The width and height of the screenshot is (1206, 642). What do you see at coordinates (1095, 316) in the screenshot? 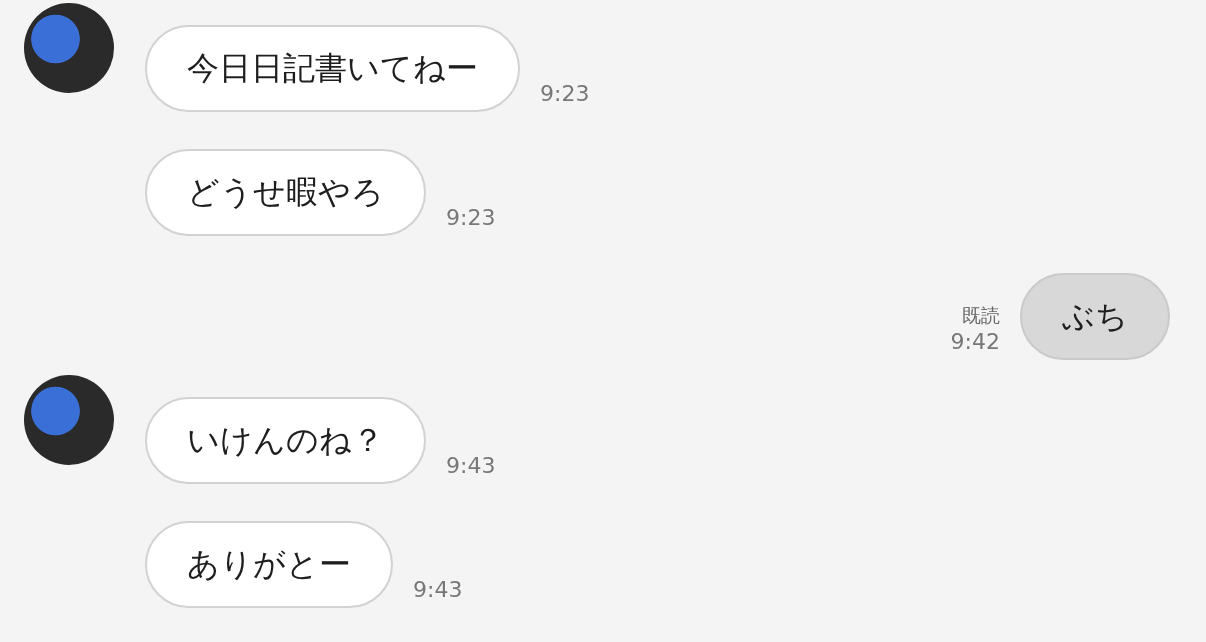
I see `message-bubble: ぶち` at bounding box center [1095, 316].